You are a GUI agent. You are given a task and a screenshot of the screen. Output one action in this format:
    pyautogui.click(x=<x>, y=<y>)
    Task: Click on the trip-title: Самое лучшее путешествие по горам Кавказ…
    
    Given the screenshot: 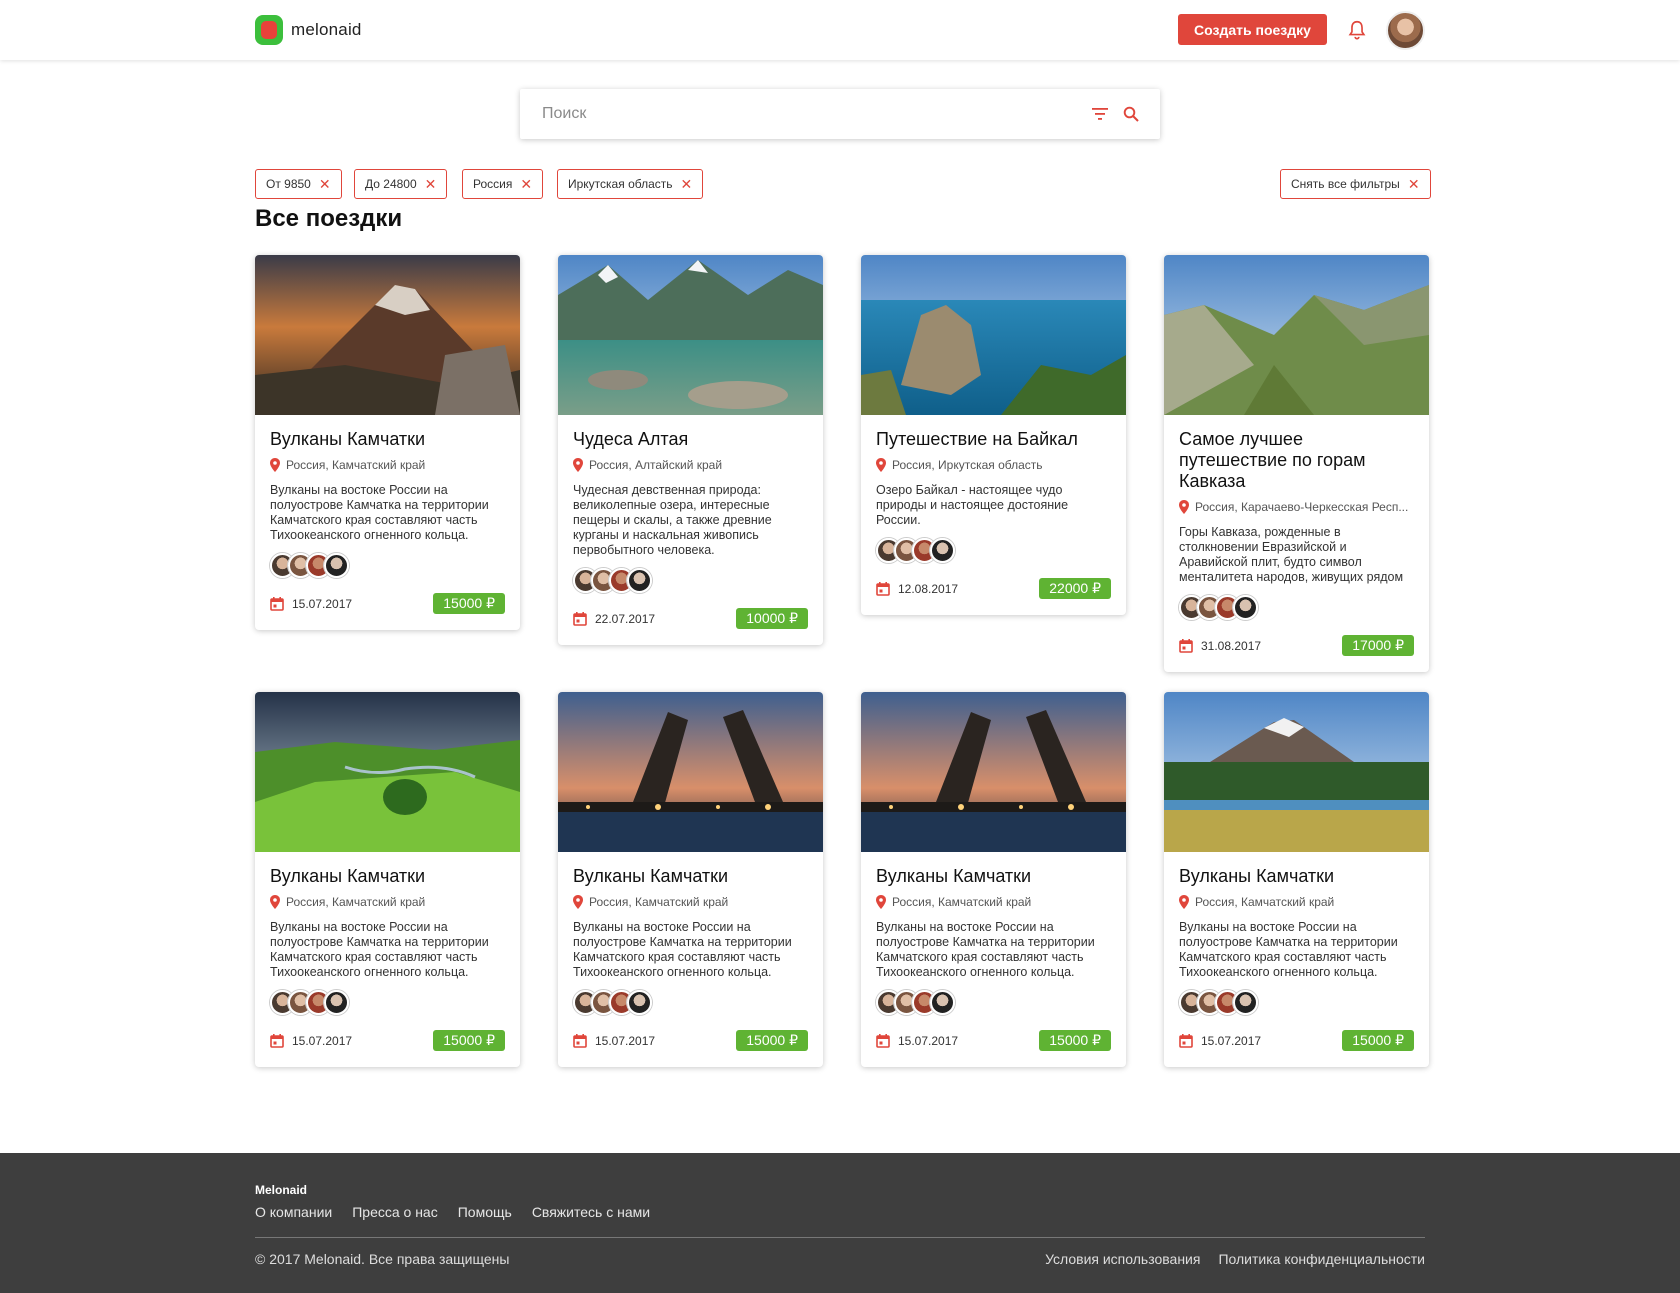 What is the action you would take?
    pyautogui.click(x=1296, y=460)
    